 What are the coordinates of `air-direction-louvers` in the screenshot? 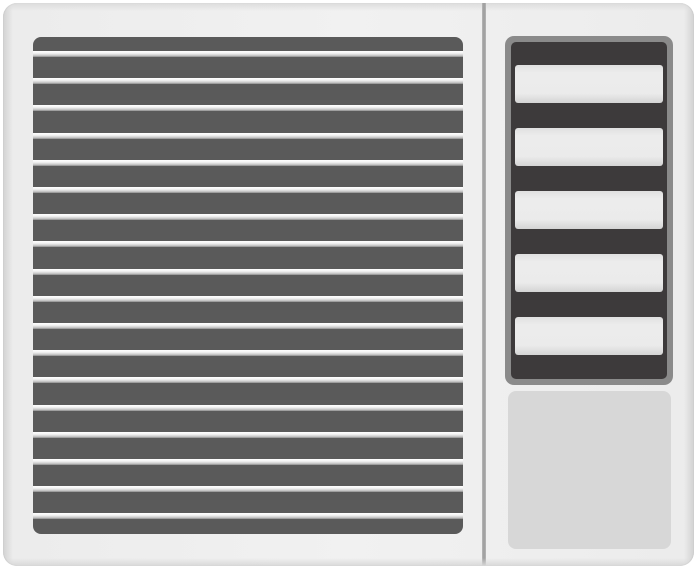 It's located at (589, 210).